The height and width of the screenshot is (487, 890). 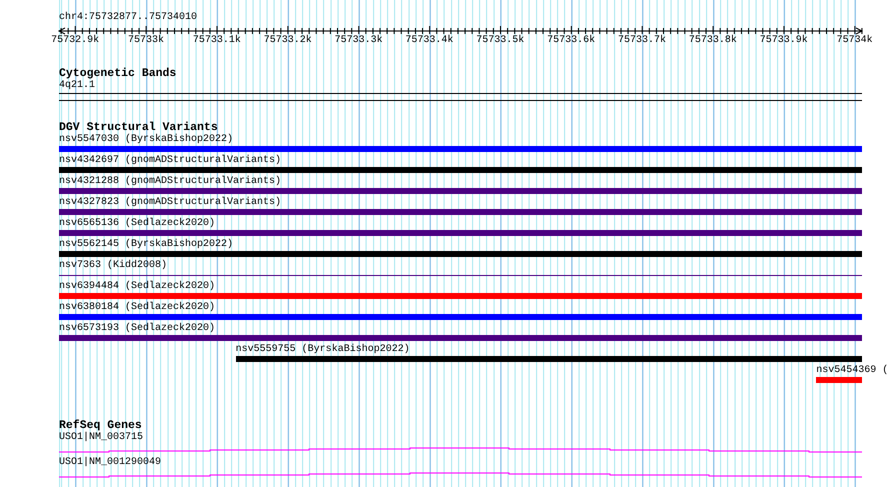 I want to click on ruler-label: 75733k, so click(x=146, y=41).